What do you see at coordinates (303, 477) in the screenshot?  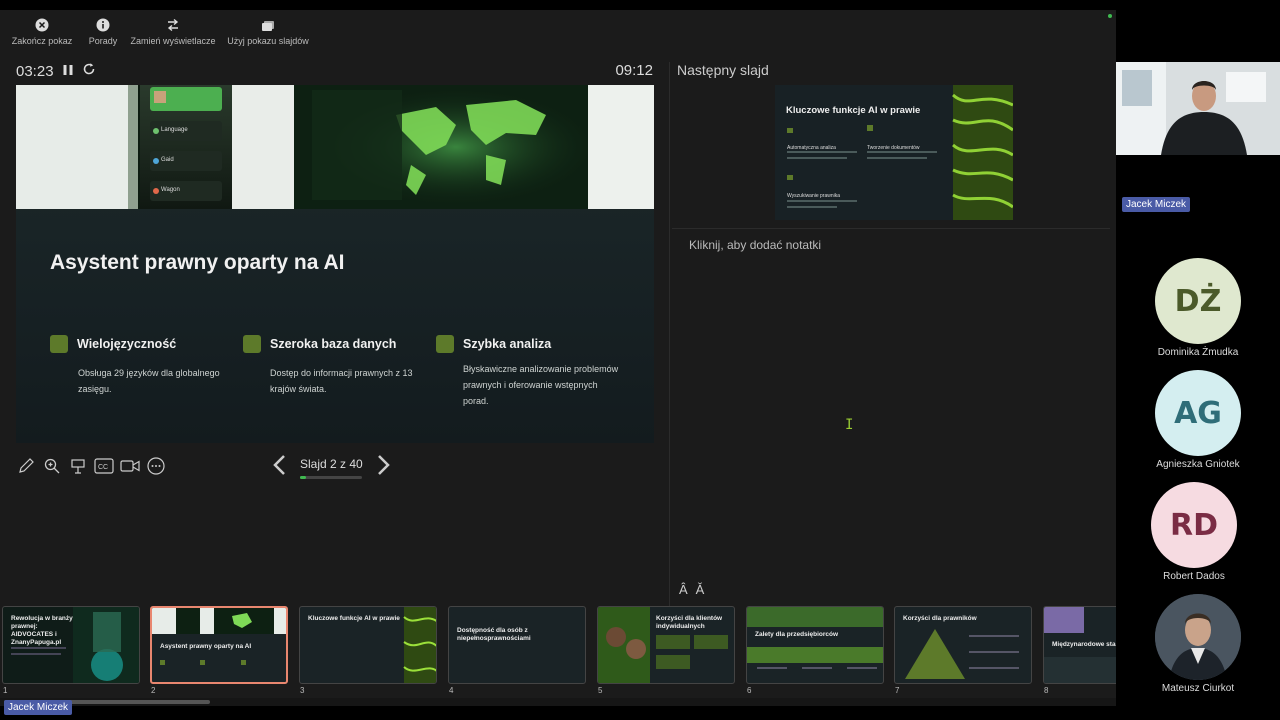 I see `slide-progress-fill` at bounding box center [303, 477].